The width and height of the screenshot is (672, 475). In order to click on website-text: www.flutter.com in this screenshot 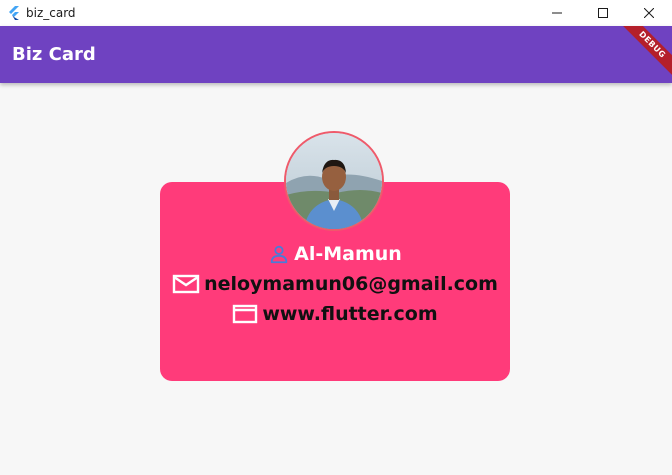, I will do `click(350, 314)`.